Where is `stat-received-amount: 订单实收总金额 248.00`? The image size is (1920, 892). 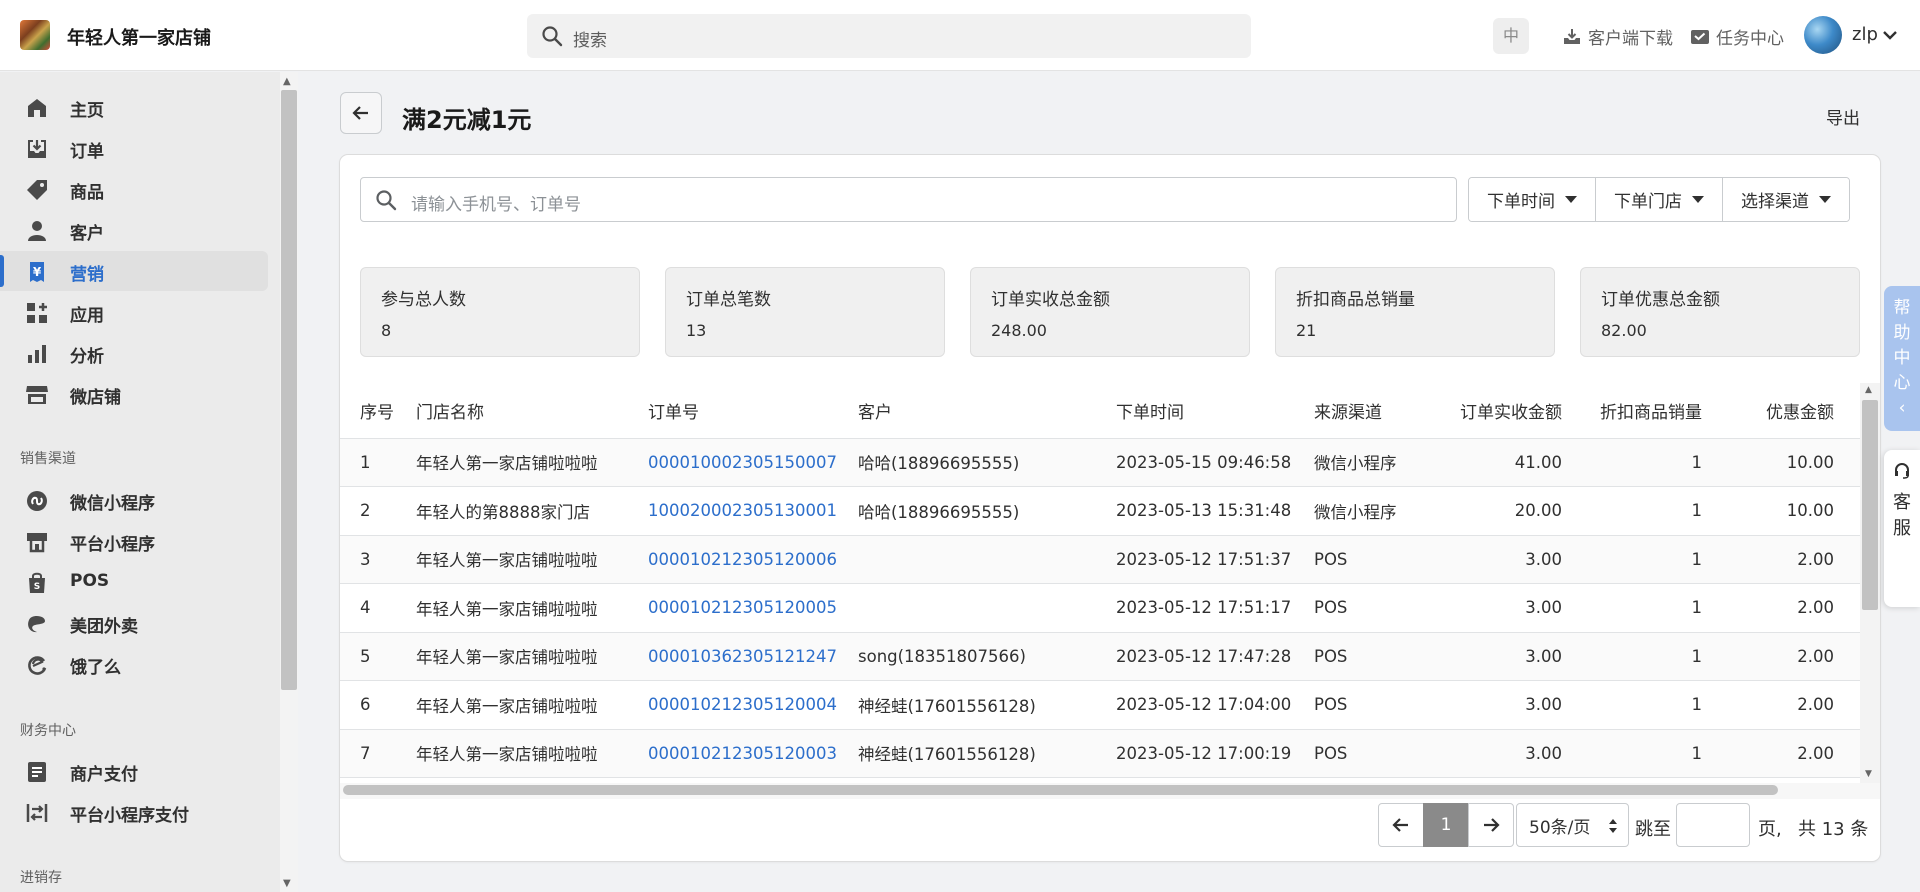 stat-received-amount: 订单实收总金额 248.00 is located at coordinates (1110, 312).